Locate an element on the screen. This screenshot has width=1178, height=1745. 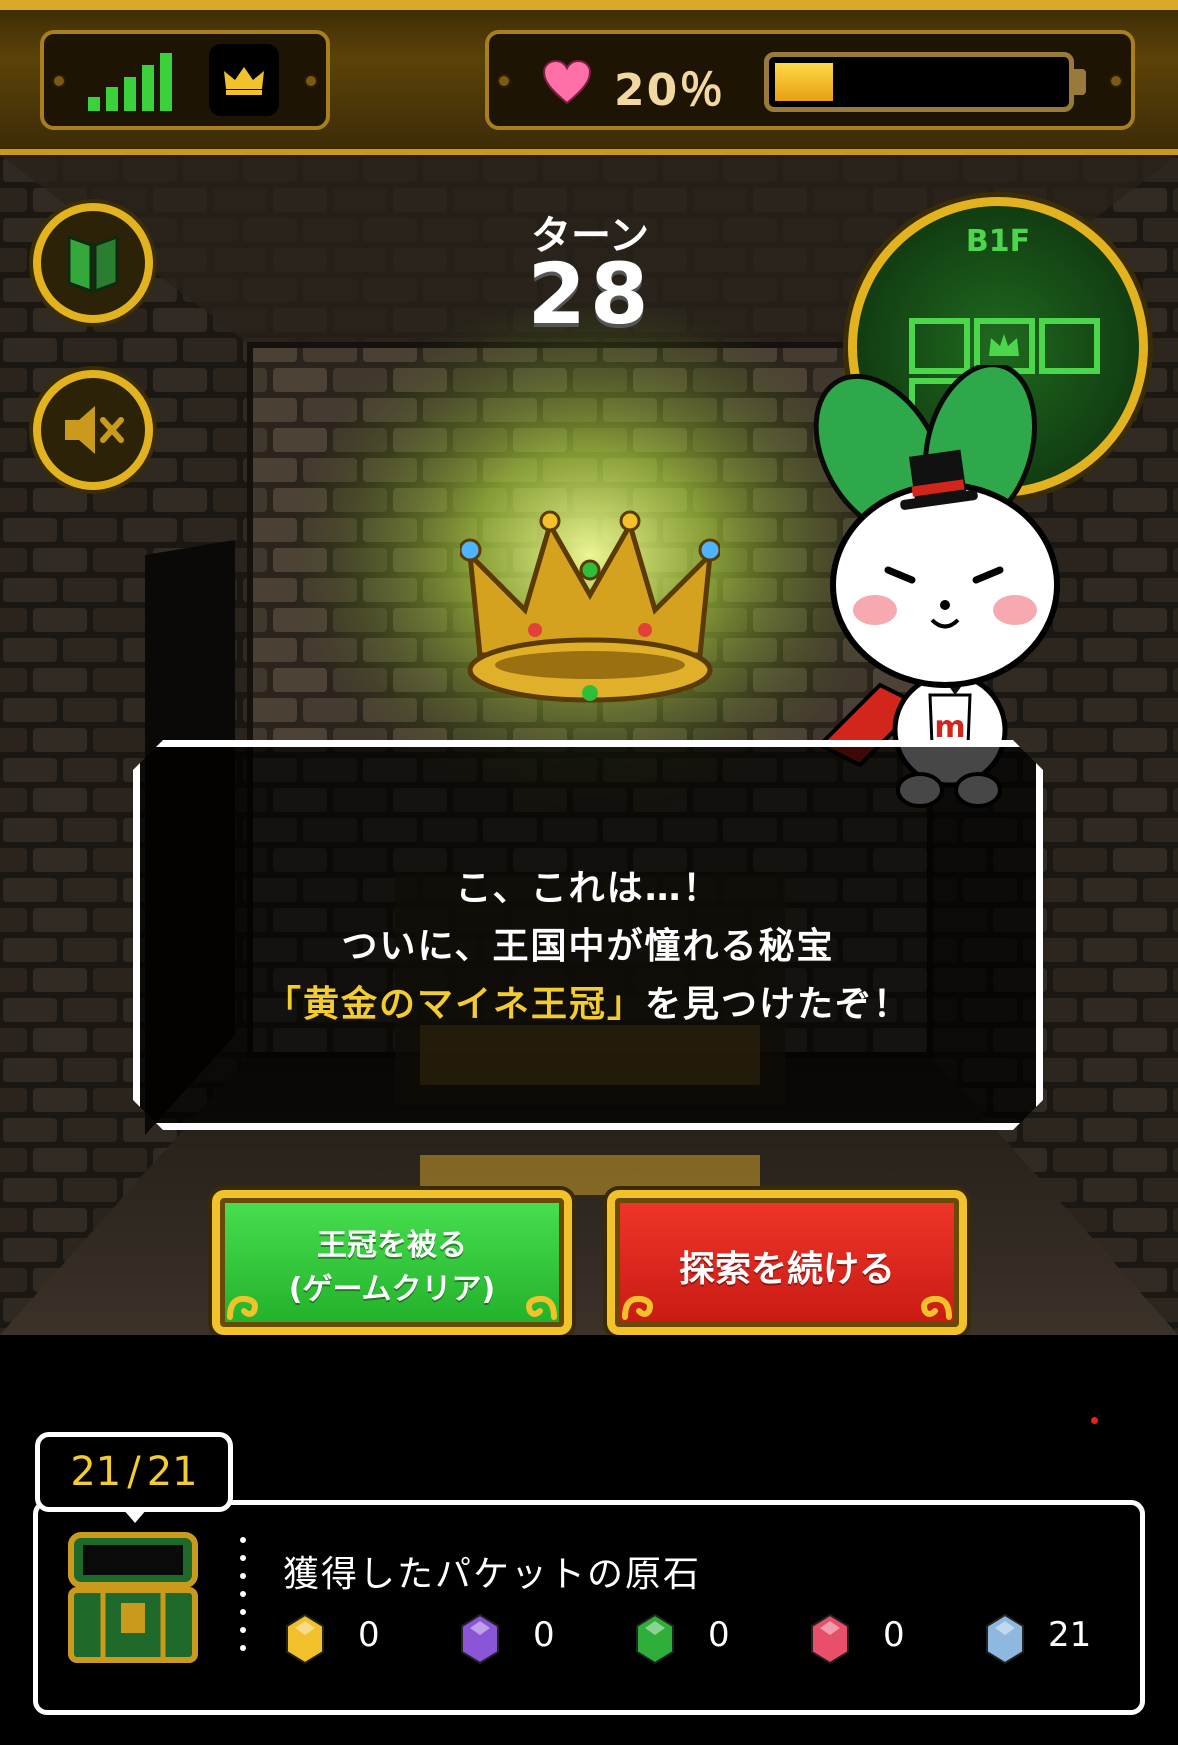
packet-stone-panel: 獲得したパケットの原石 0 0 0 0 21 is located at coordinates (589, 1607).